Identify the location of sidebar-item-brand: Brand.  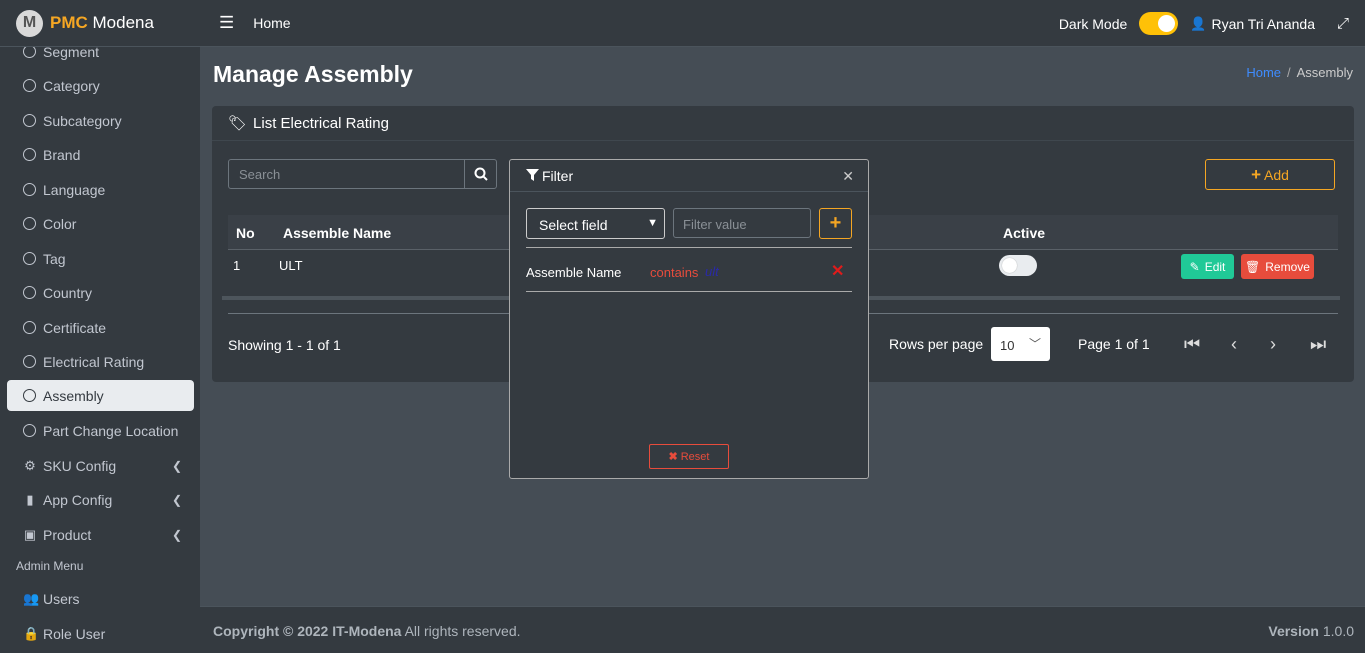
(100, 154).